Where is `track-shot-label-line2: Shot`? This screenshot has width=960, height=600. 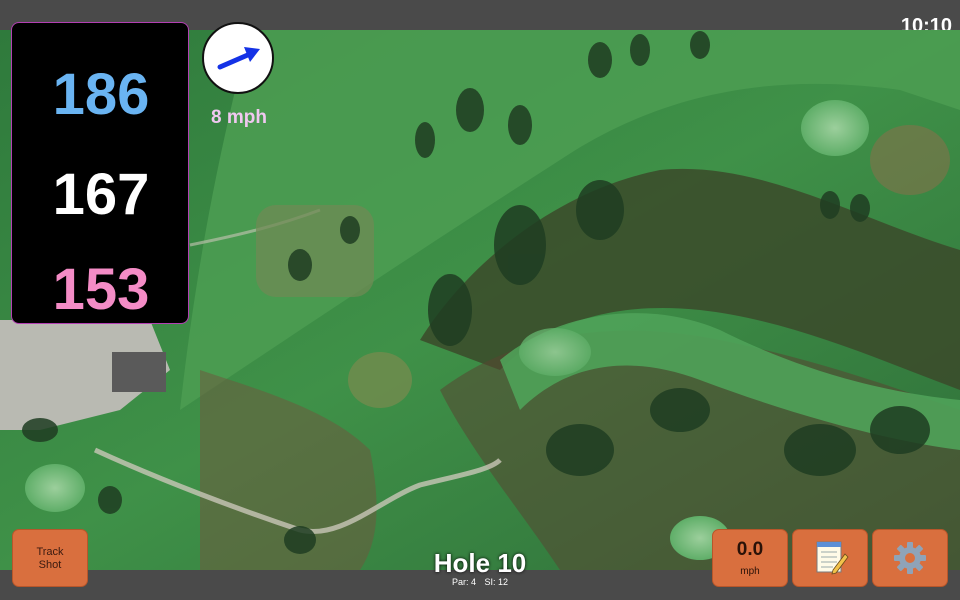 track-shot-label-line2: Shot is located at coordinates (50, 565).